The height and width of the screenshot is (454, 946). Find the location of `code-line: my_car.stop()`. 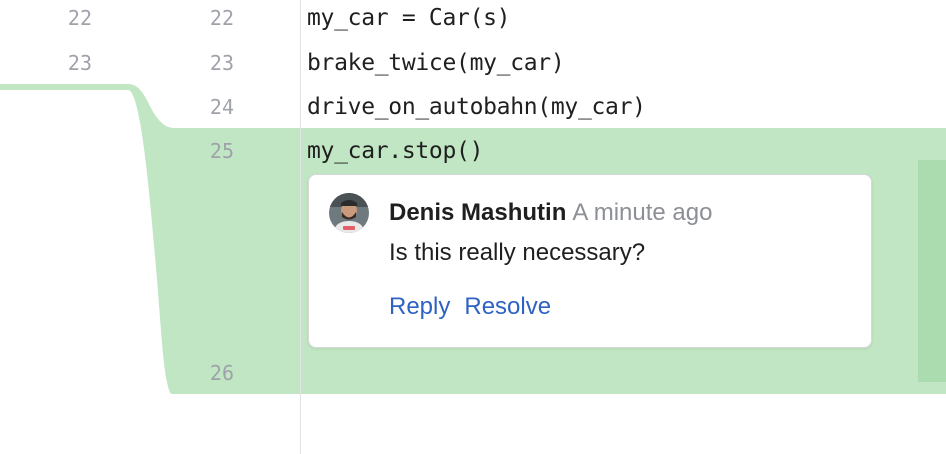

code-line: my_car.stop() is located at coordinates (395, 151).